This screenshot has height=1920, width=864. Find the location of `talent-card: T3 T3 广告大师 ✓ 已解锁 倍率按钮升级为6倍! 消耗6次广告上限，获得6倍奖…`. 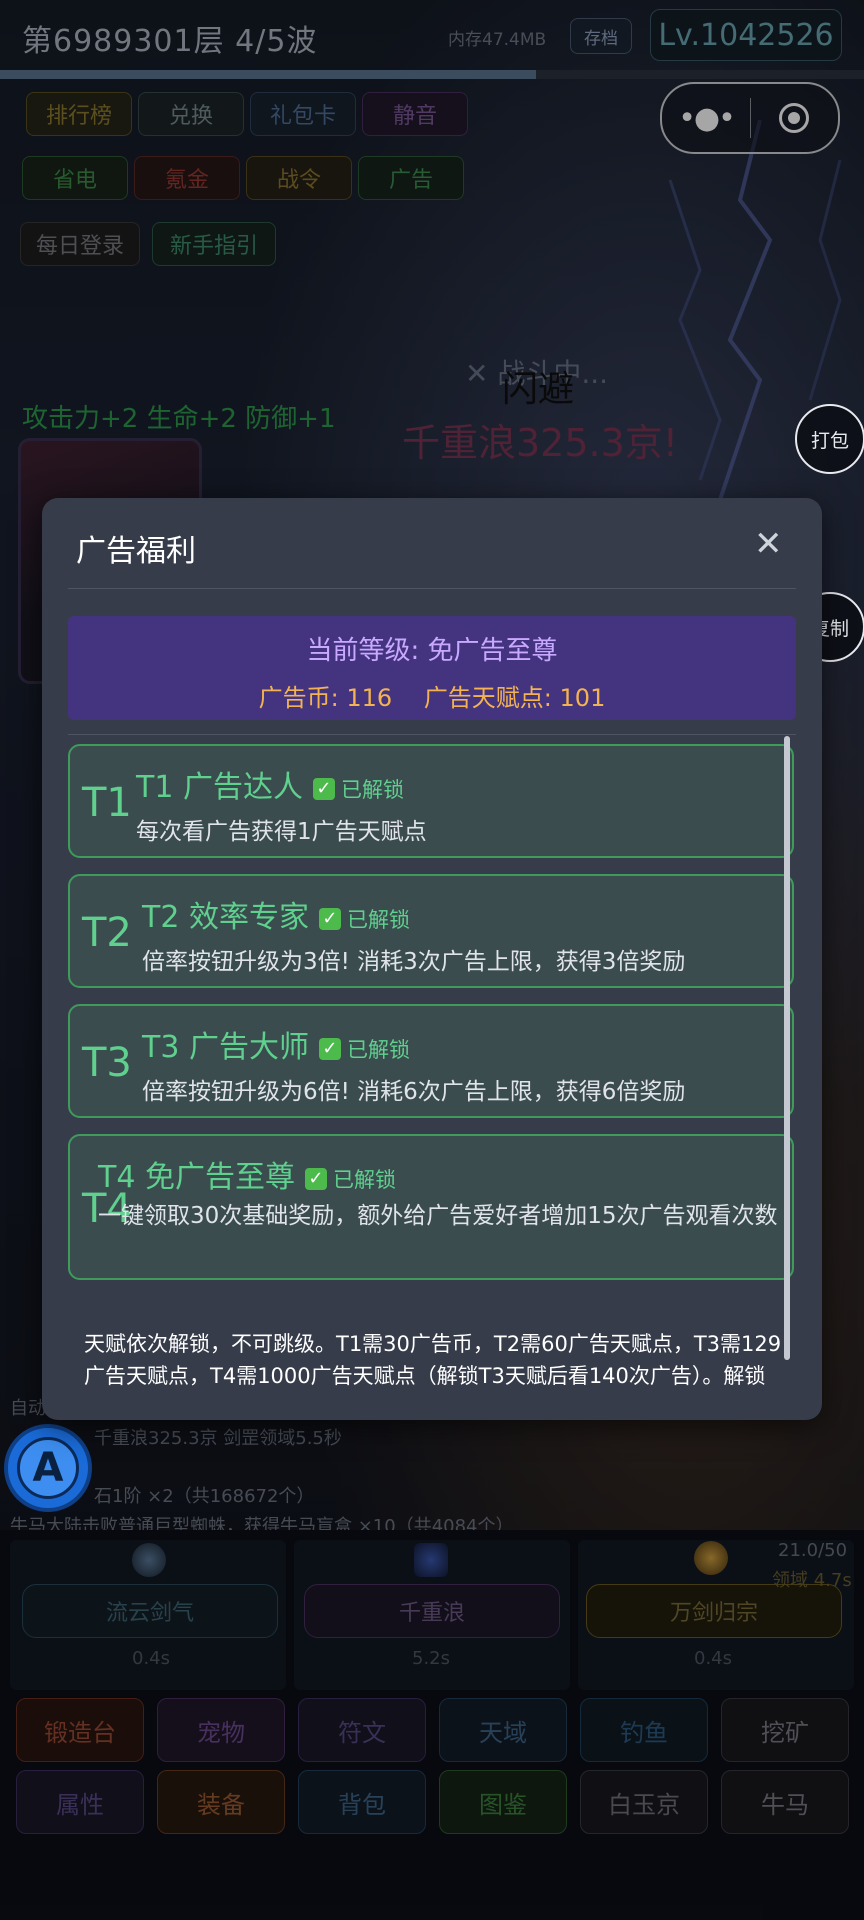

talent-card: T3 T3 广告大师 ✓ 已解锁 倍率按钮升级为6倍! 消耗6次广告上限，获得6倍奖… is located at coordinates (431, 1061).